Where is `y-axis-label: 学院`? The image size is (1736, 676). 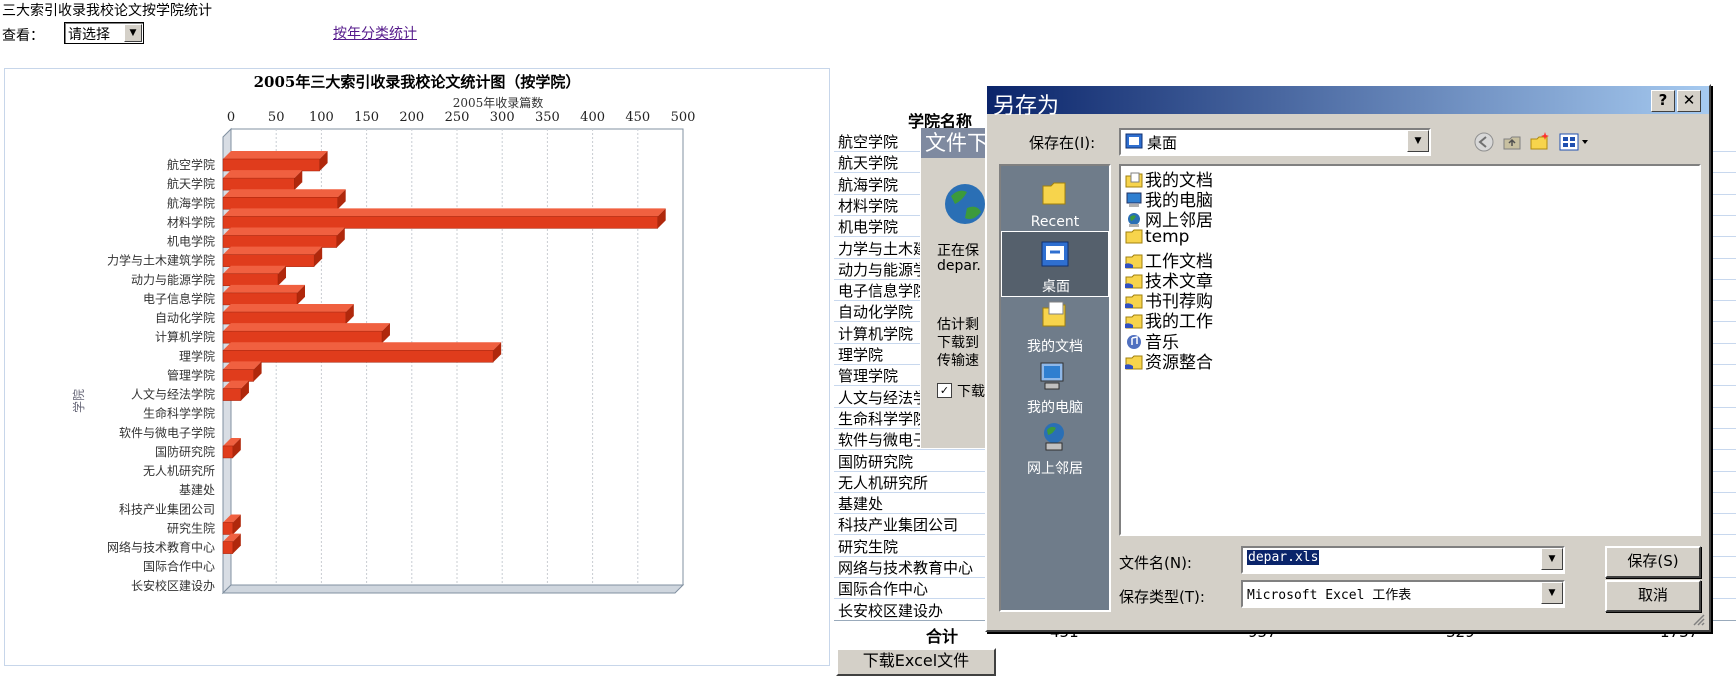
y-axis-label: 学院 is located at coordinates (78, 401).